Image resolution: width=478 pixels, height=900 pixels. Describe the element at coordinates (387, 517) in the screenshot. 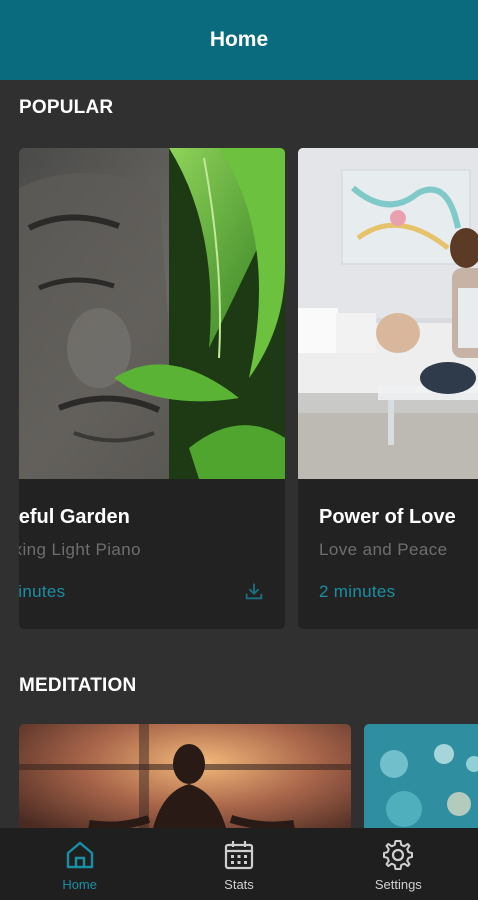

I see `card-title: Power of Love` at that location.